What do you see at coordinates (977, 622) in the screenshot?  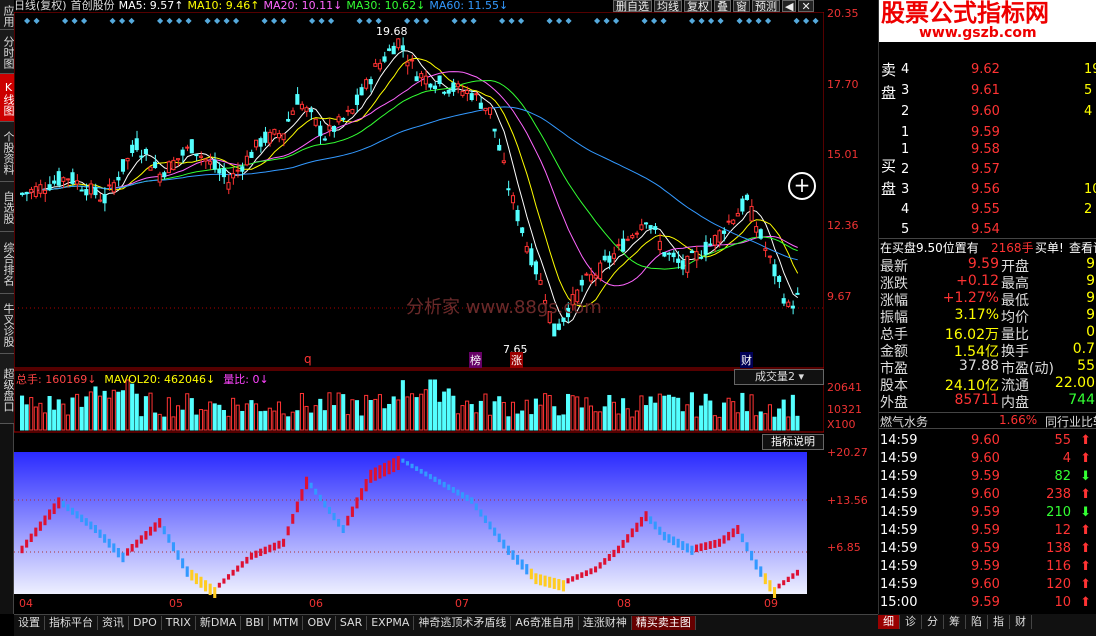 I see `quote-tab: 陷` at bounding box center [977, 622].